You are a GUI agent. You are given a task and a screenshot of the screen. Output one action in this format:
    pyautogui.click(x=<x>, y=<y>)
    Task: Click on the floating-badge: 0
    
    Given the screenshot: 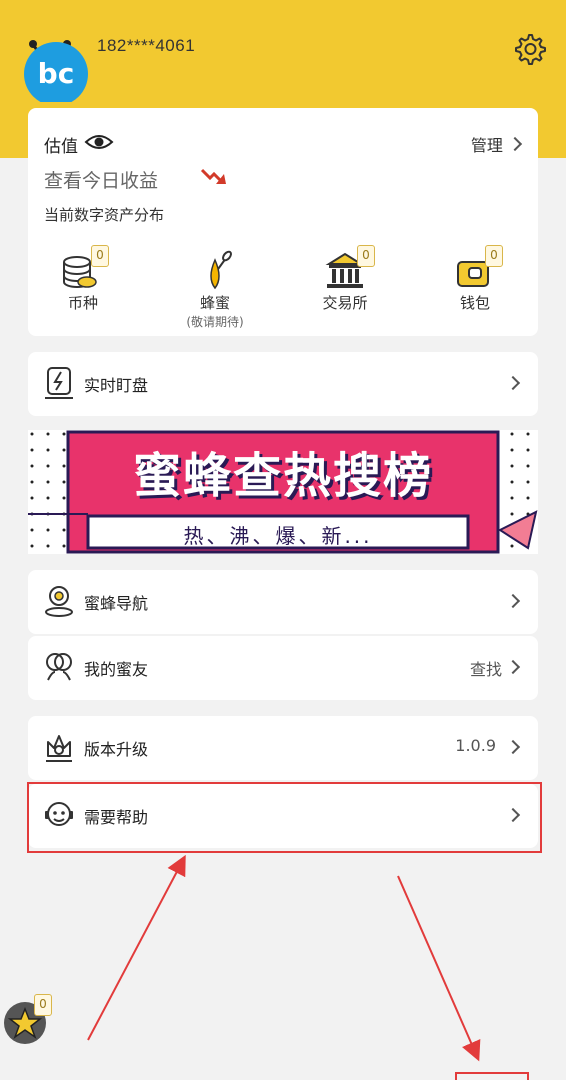 What is the action you would take?
    pyautogui.click(x=43, y=1005)
    